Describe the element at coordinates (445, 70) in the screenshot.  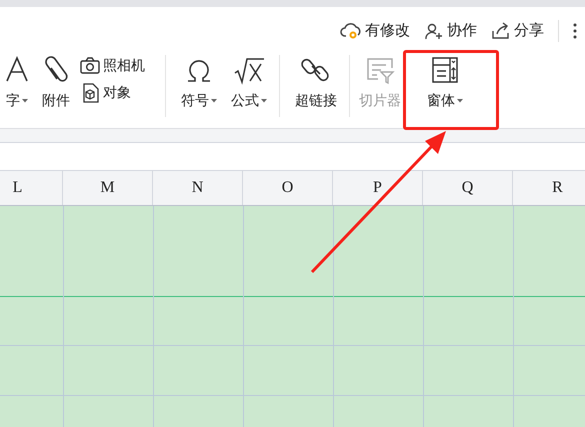
I see `form-icon` at that location.